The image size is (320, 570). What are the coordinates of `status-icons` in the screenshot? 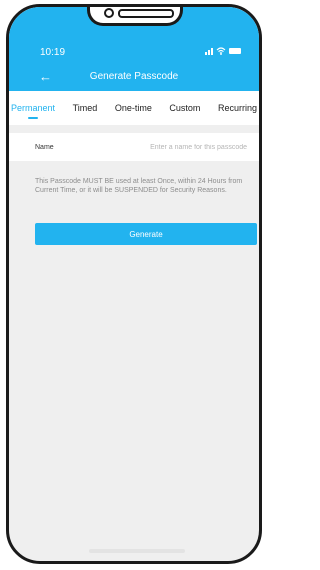 It's located at (223, 51).